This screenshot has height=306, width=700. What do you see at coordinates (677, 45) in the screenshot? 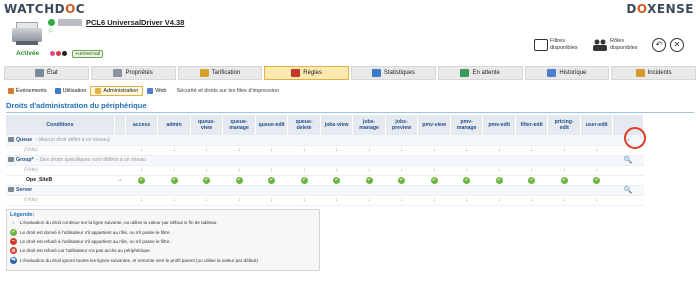
I see `close-button: ✕` at bounding box center [677, 45].